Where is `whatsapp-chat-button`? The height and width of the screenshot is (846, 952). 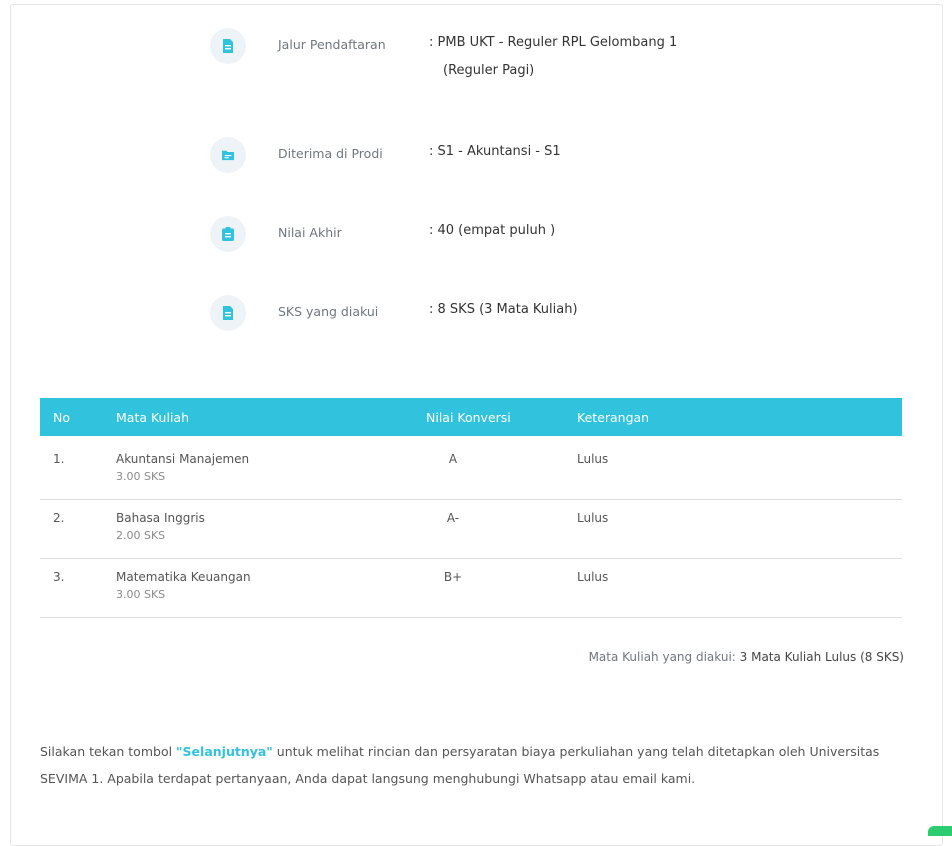
whatsapp-chat-button is located at coordinates (940, 831).